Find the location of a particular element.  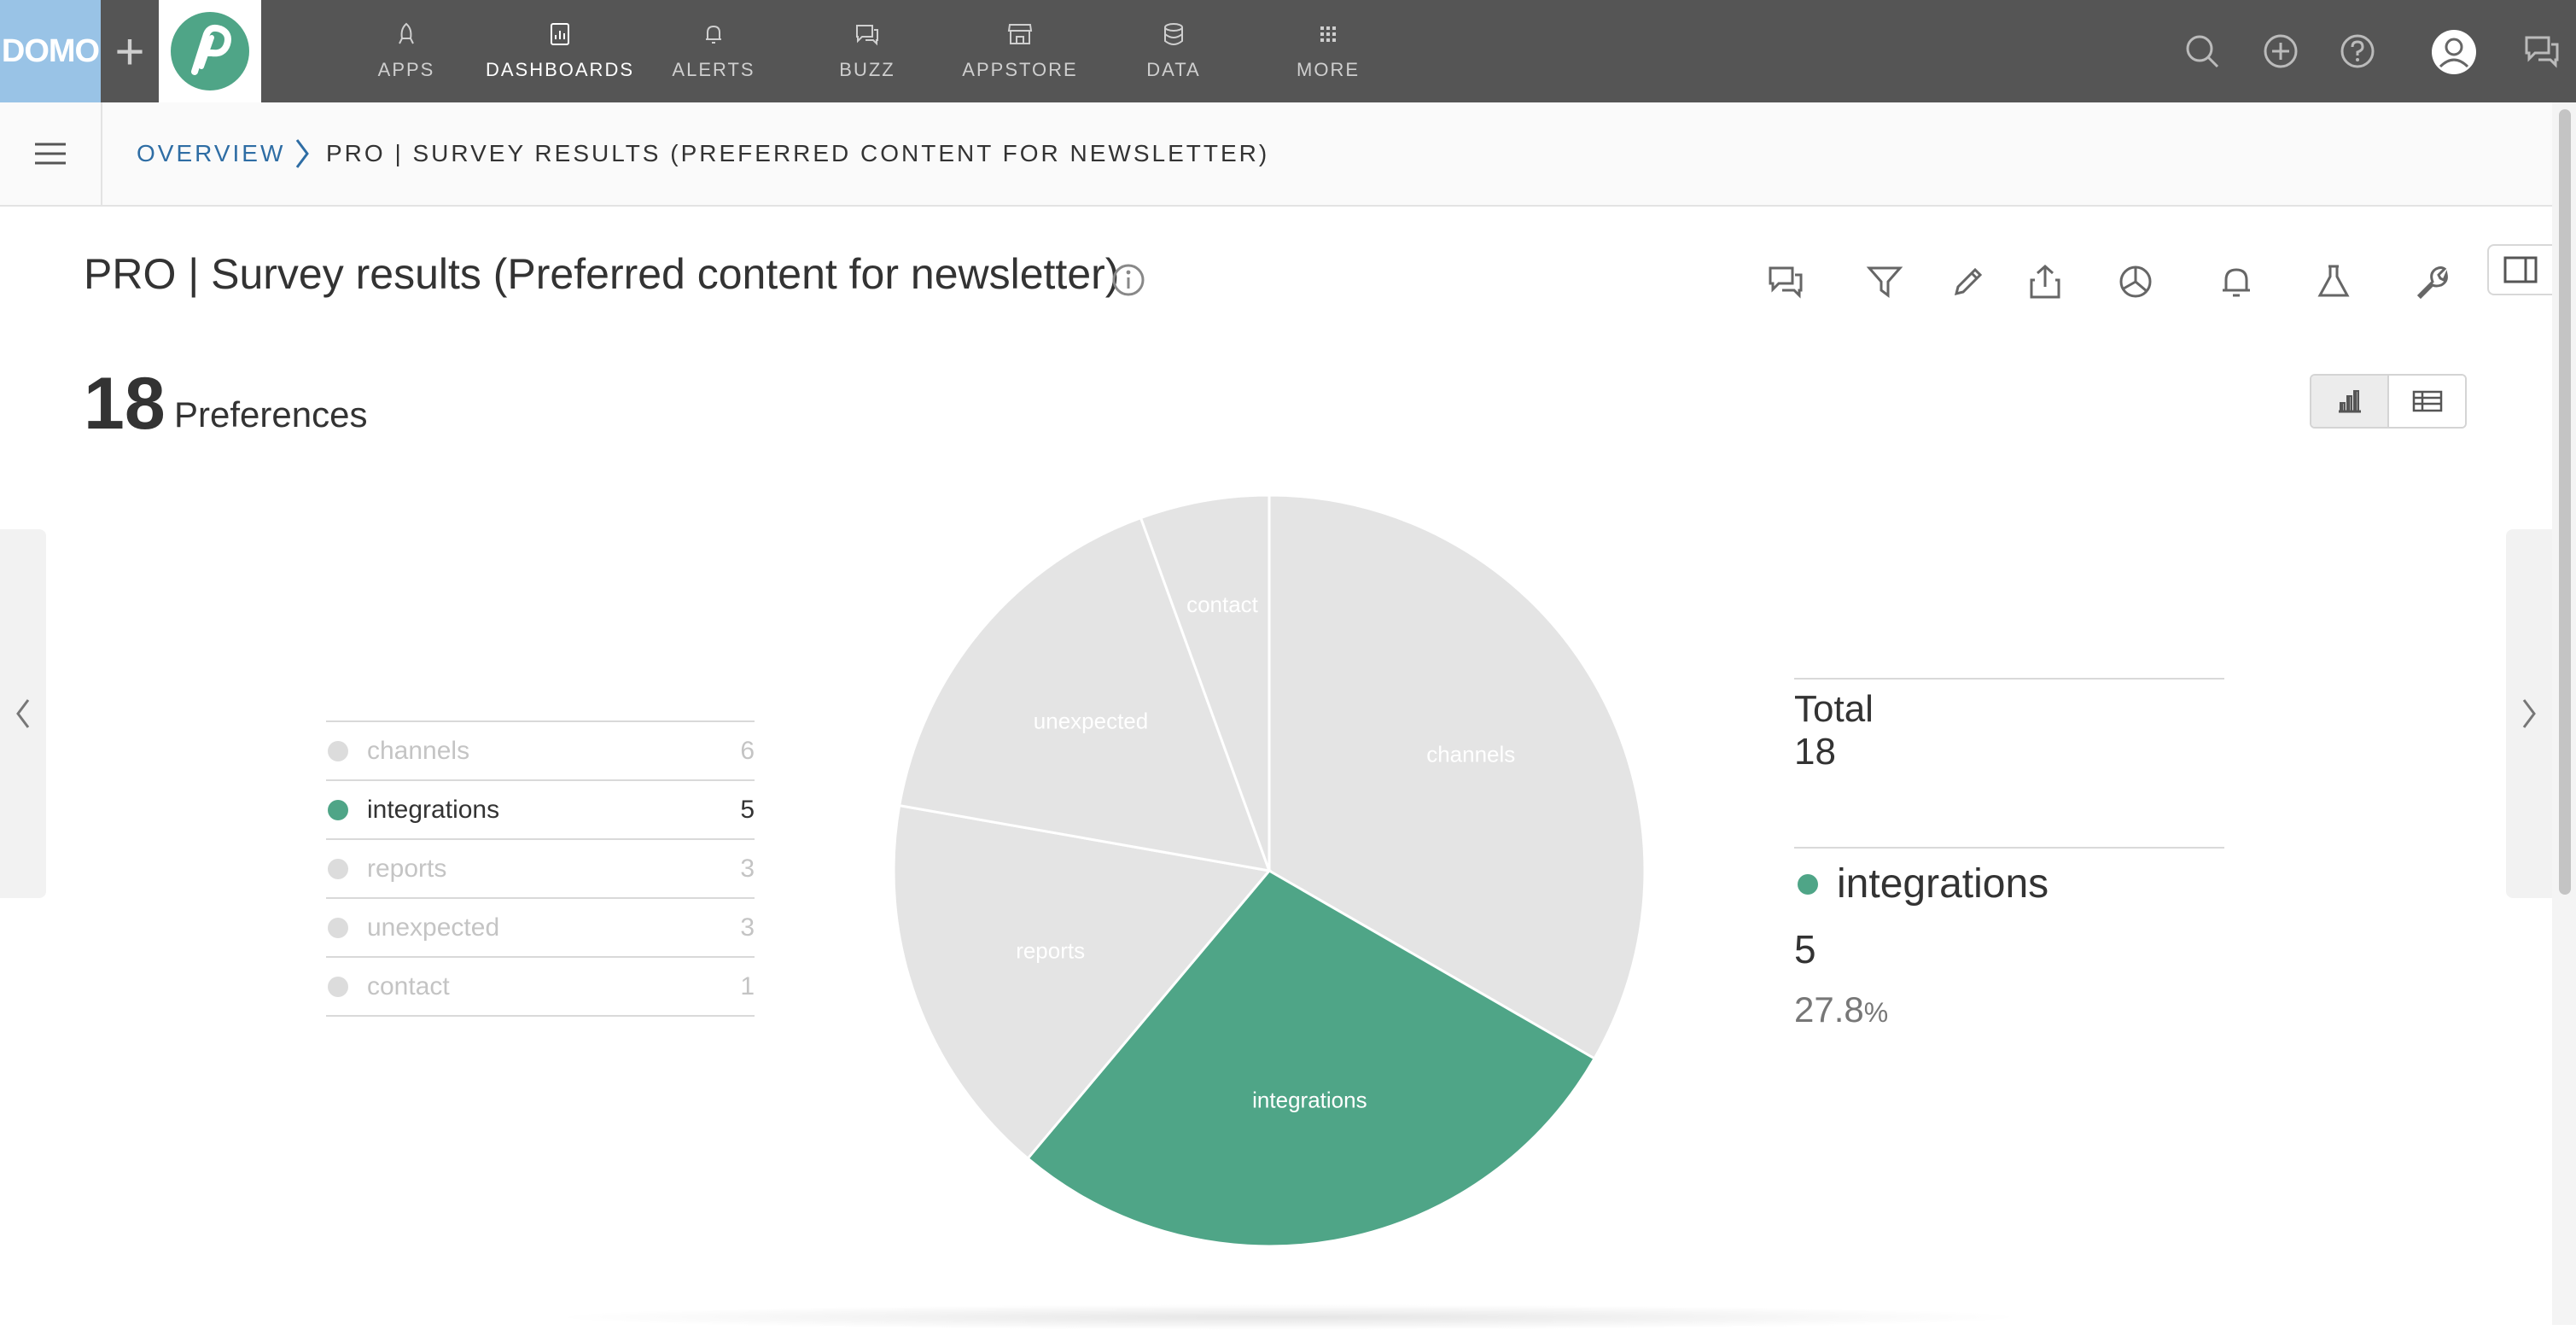

selected-percent-number: 27.8 is located at coordinates (1829, 1009).